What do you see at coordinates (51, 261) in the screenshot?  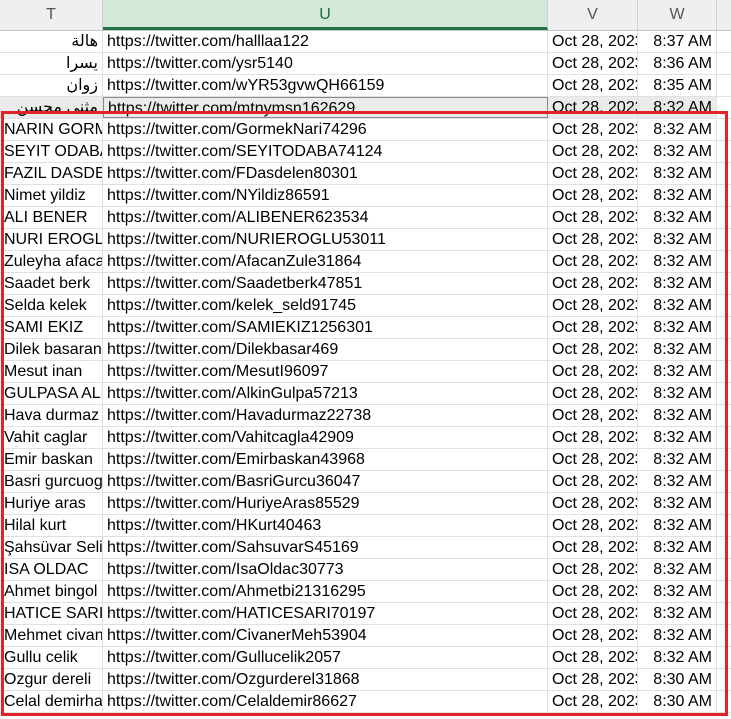 I see `cell-name: Zuleyha afacan` at bounding box center [51, 261].